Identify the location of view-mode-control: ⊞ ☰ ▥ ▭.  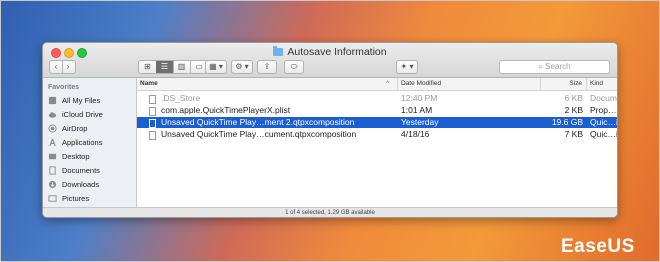
(174, 67).